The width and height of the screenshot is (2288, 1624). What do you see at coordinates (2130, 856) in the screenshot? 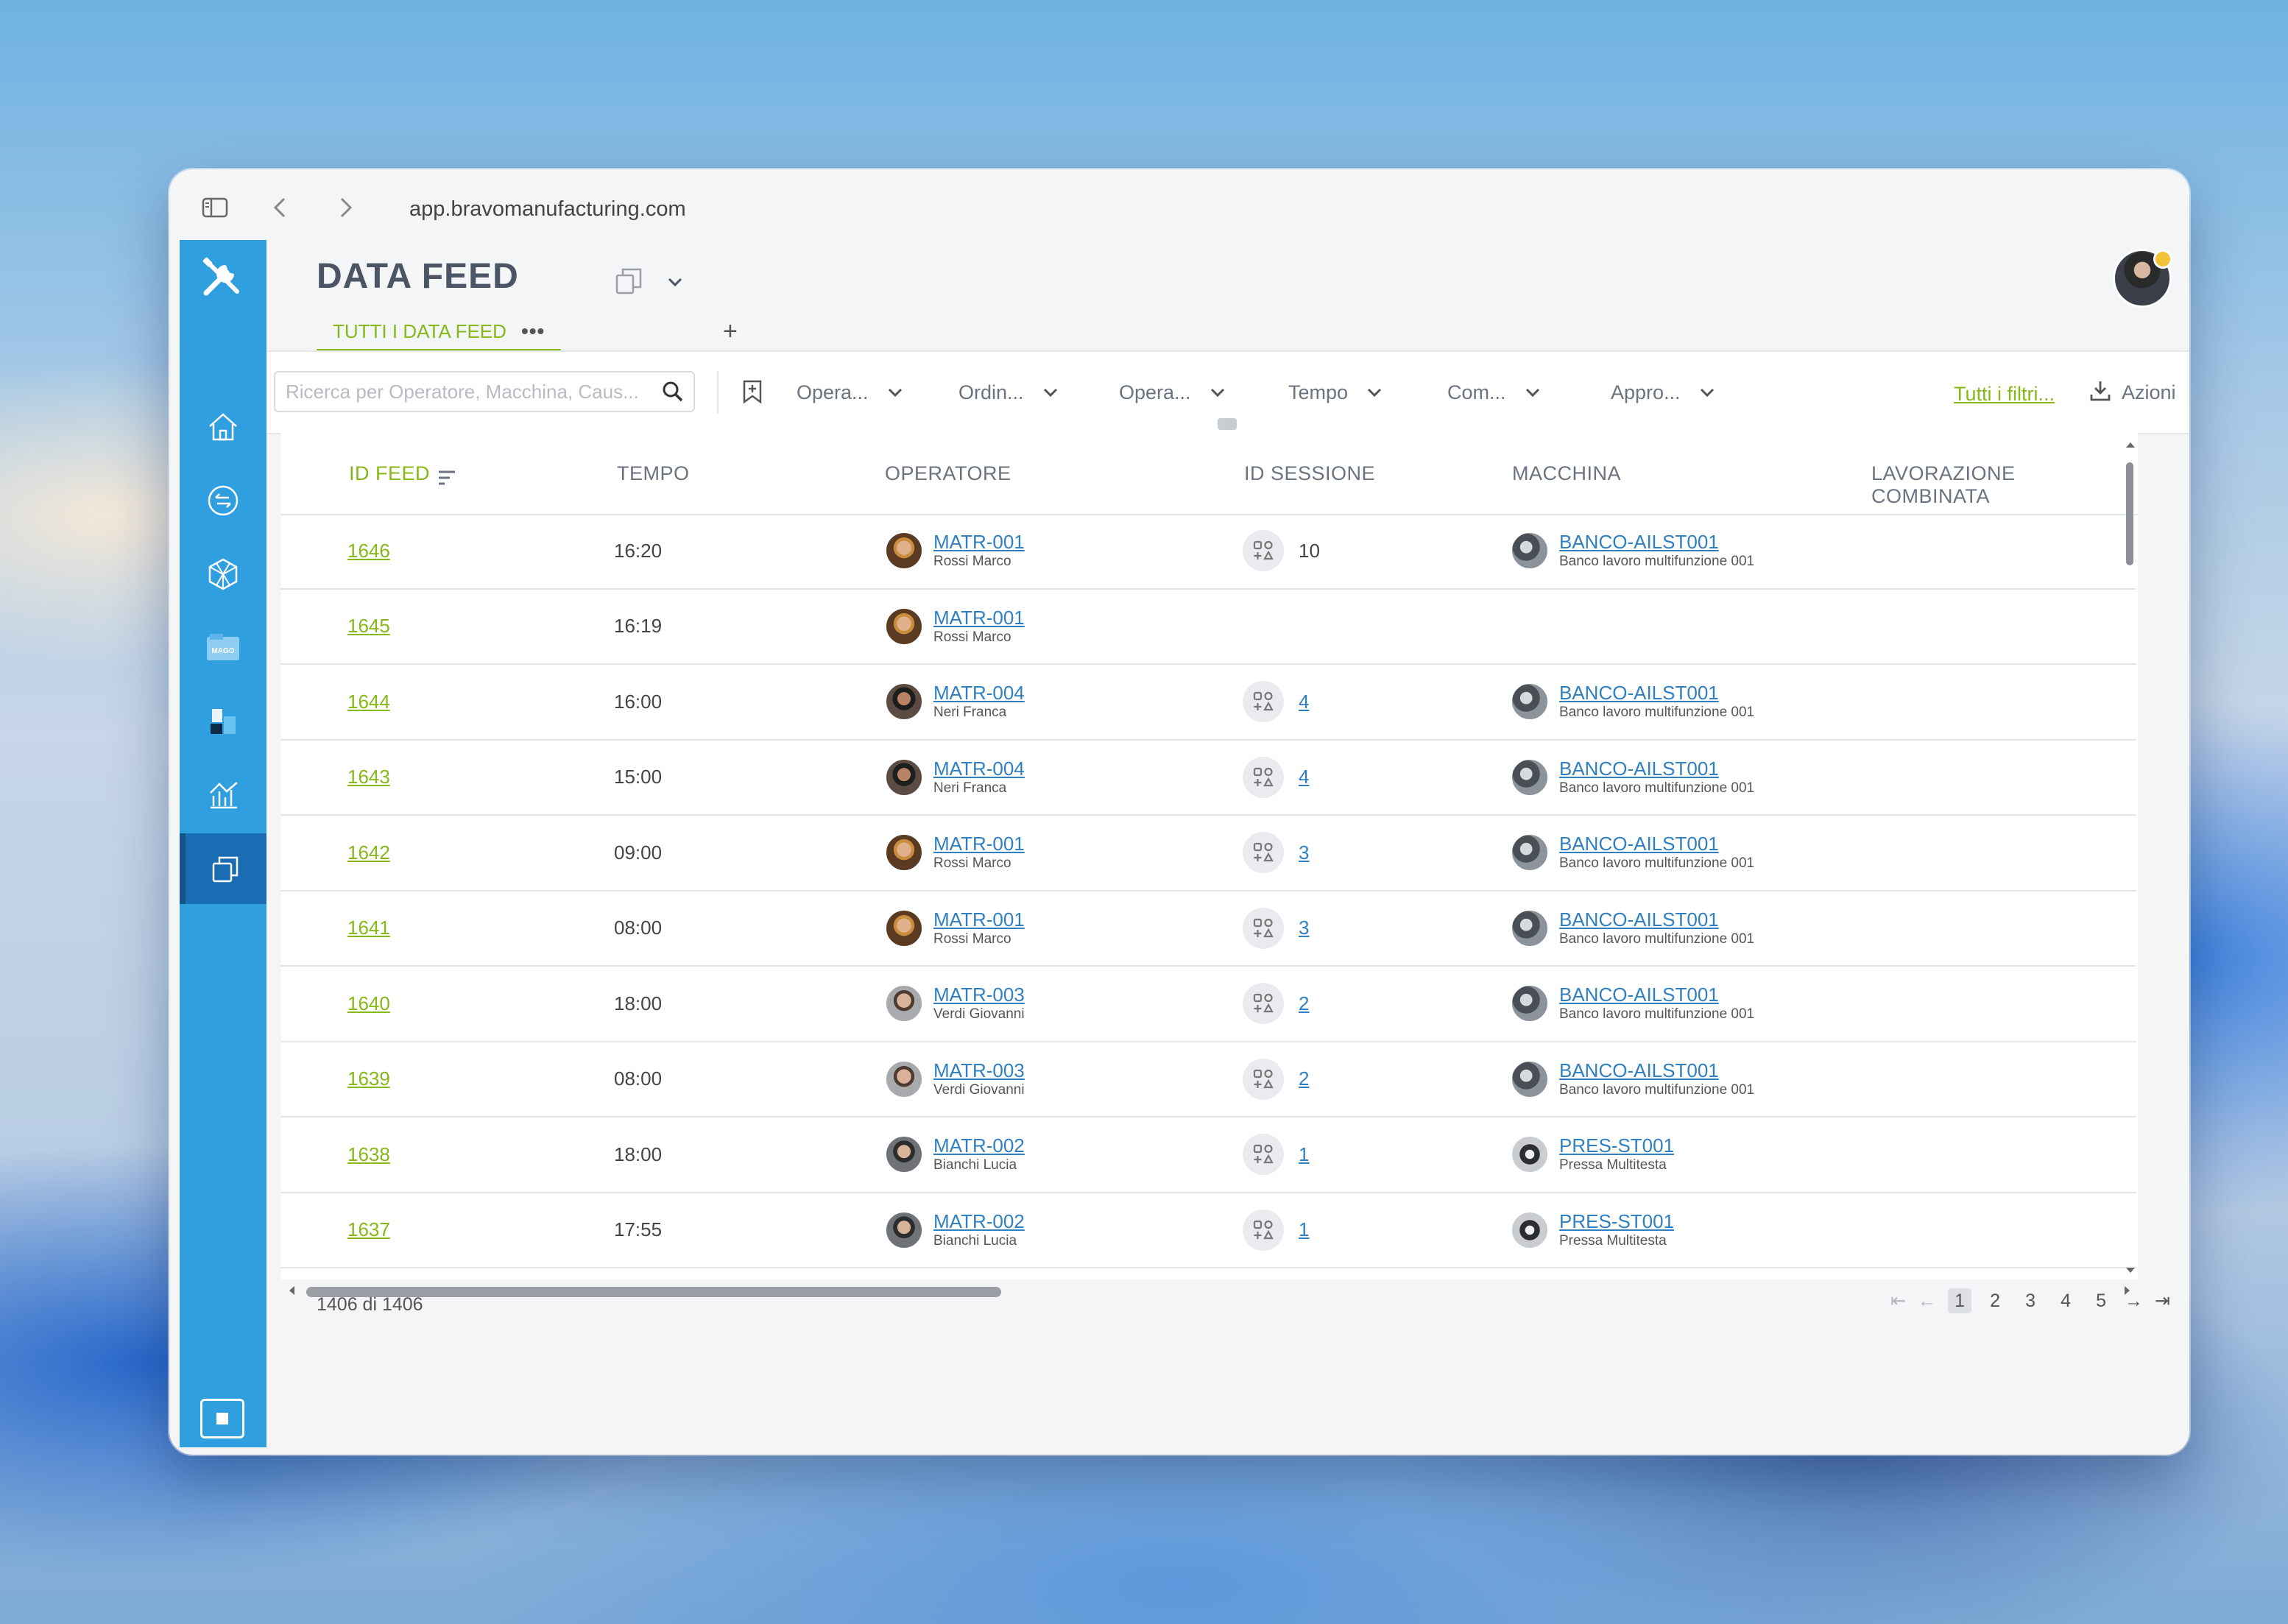
I see `vertical-scrollbar` at bounding box center [2130, 856].